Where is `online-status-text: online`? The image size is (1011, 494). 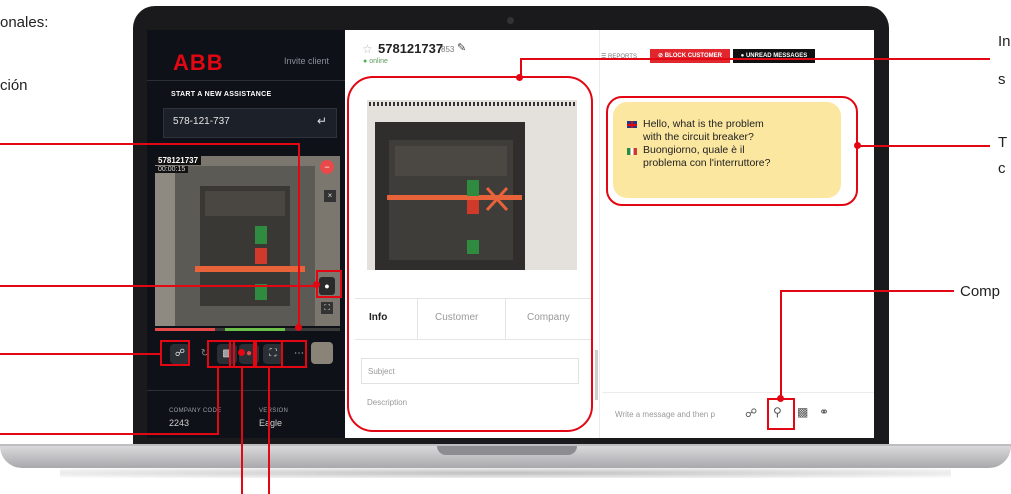
online-status-text: online is located at coordinates (378, 61).